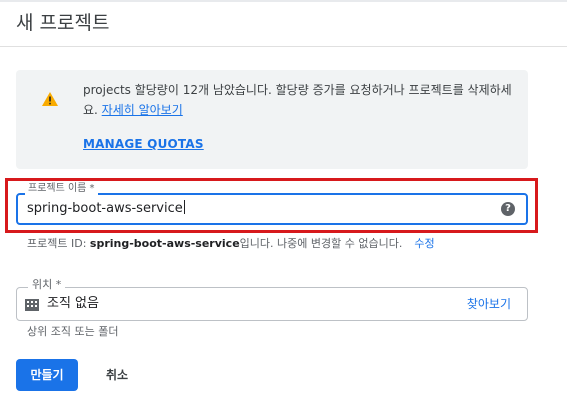  What do you see at coordinates (321, 243) in the screenshot?
I see `project-id-suffix: 입니다. 나중에 변경할 수 없습니다.` at bounding box center [321, 243].